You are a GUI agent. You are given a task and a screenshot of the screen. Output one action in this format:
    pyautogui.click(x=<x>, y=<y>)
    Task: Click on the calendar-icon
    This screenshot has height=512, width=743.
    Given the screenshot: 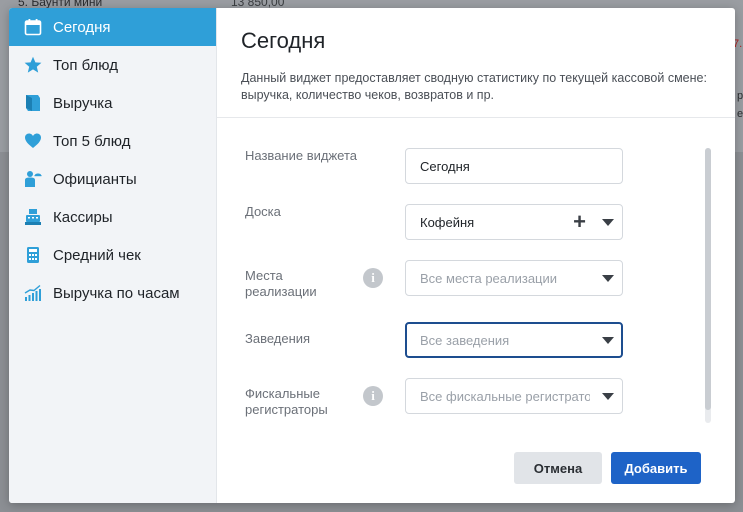 What is the action you would take?
    pyautogui.click(x=33, y=27)
    